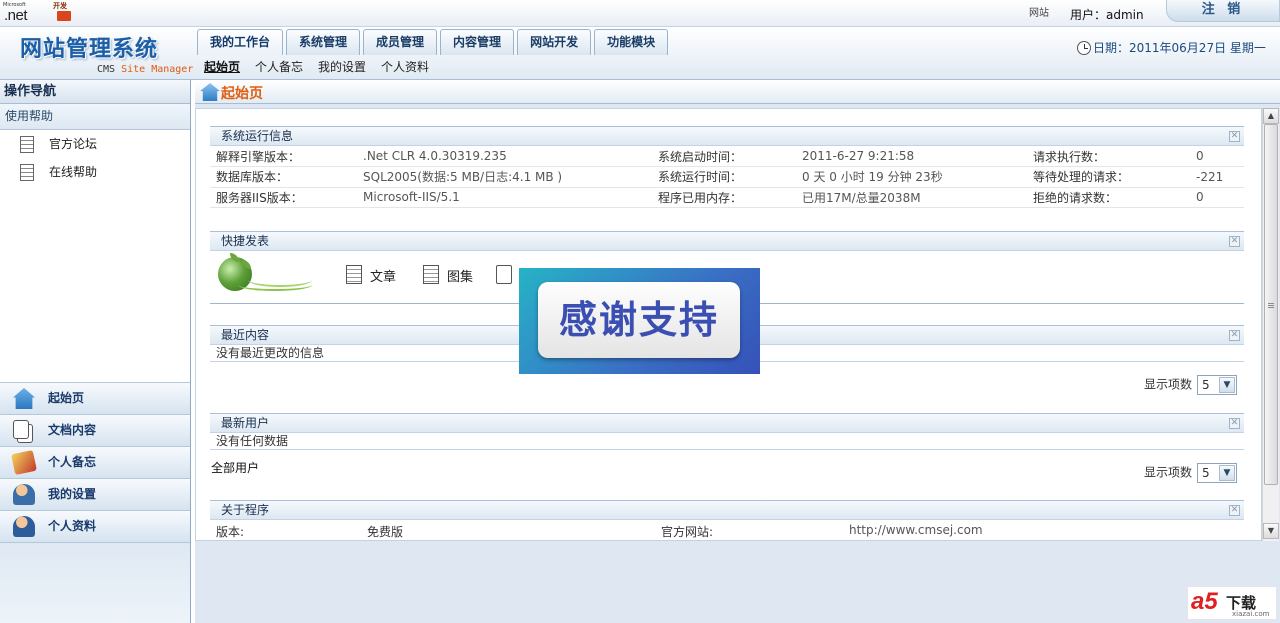  Describe the element at coordinates (245, 423) in the screenshot. I see `panel-title-text: 最新用户` at that location.